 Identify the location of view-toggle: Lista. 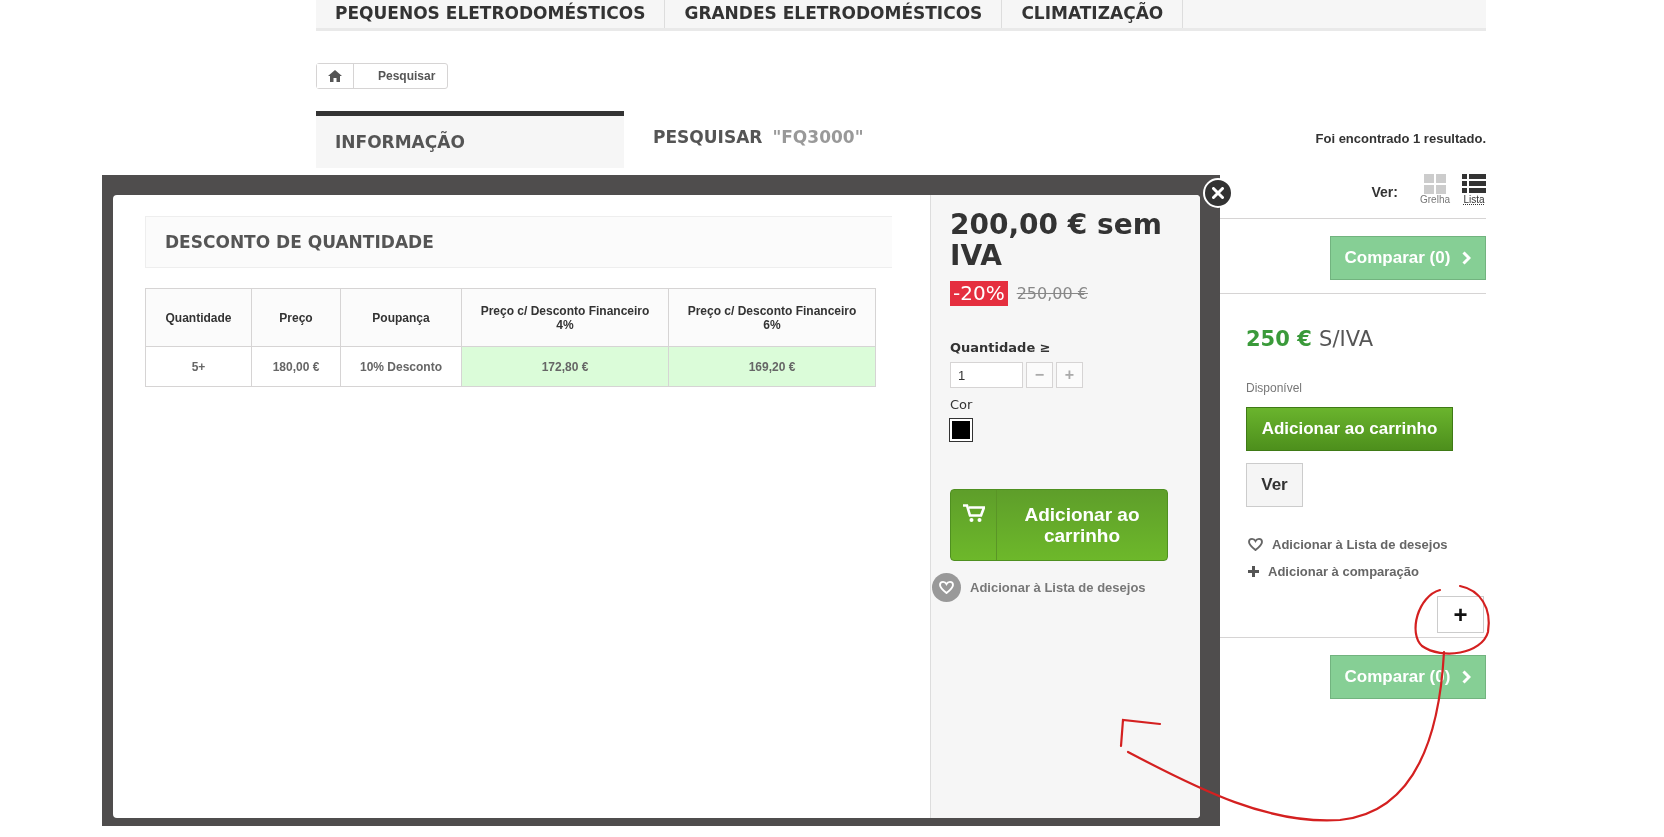
(1474, 189).